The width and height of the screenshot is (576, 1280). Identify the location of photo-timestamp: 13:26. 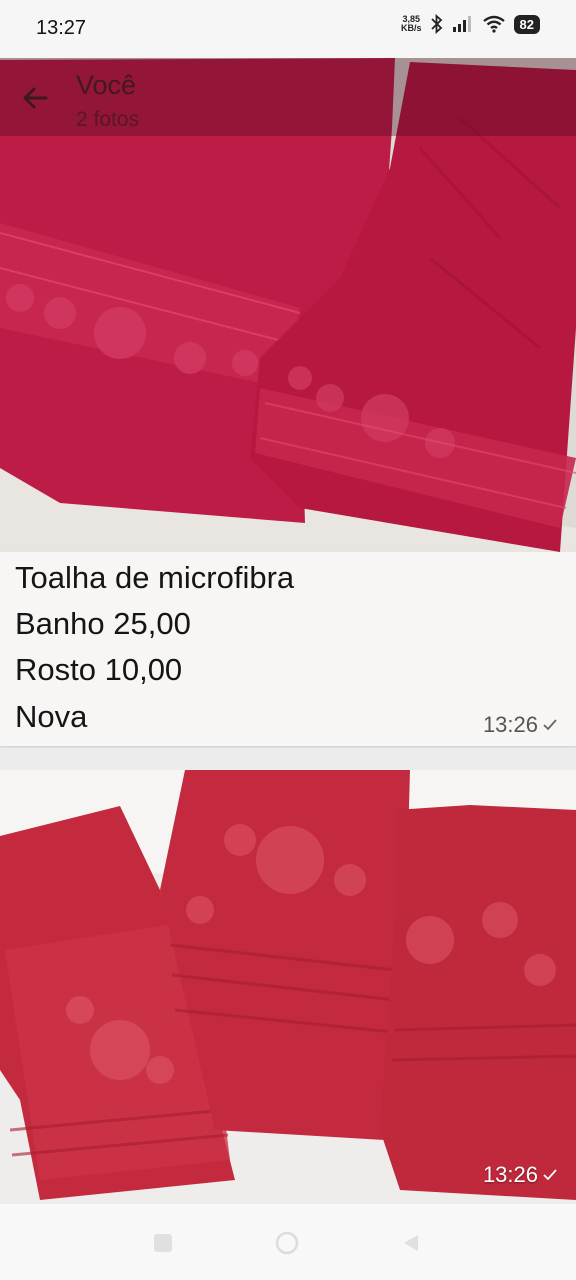
(520, 1175).